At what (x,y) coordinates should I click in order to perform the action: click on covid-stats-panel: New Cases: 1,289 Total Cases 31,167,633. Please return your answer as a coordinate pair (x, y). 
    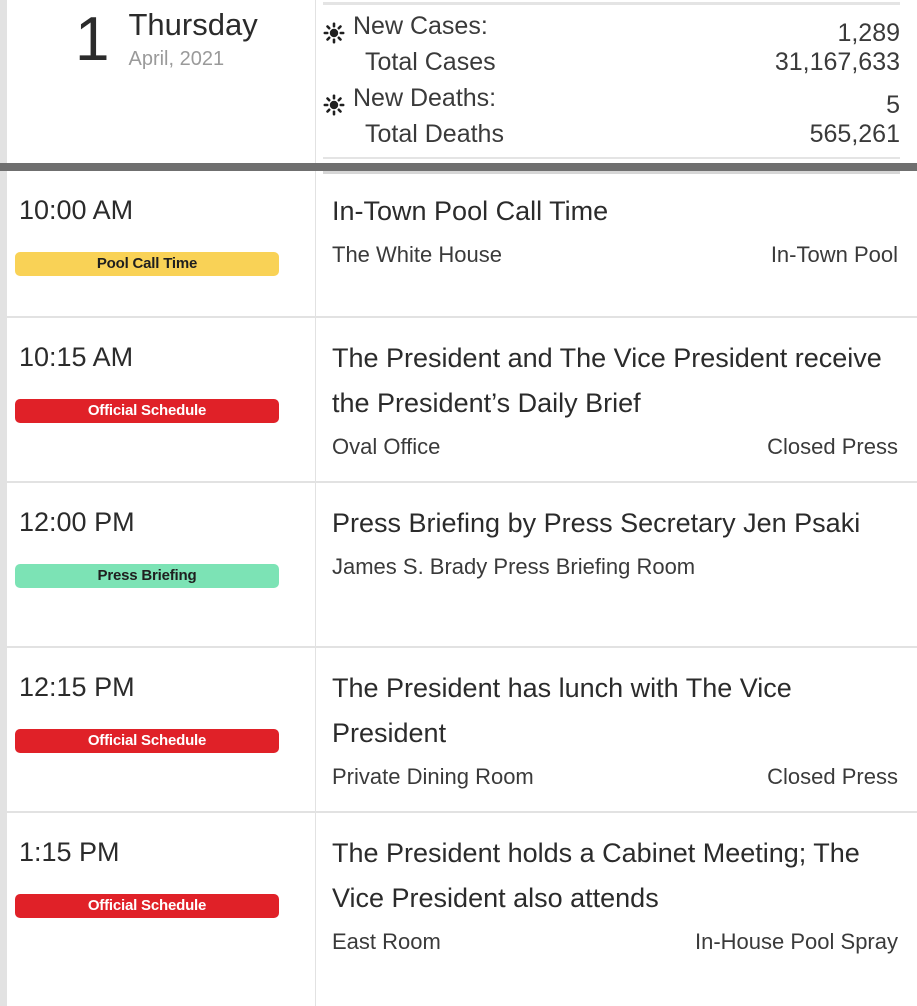
    Looking at the image, I should click on (616, 87).